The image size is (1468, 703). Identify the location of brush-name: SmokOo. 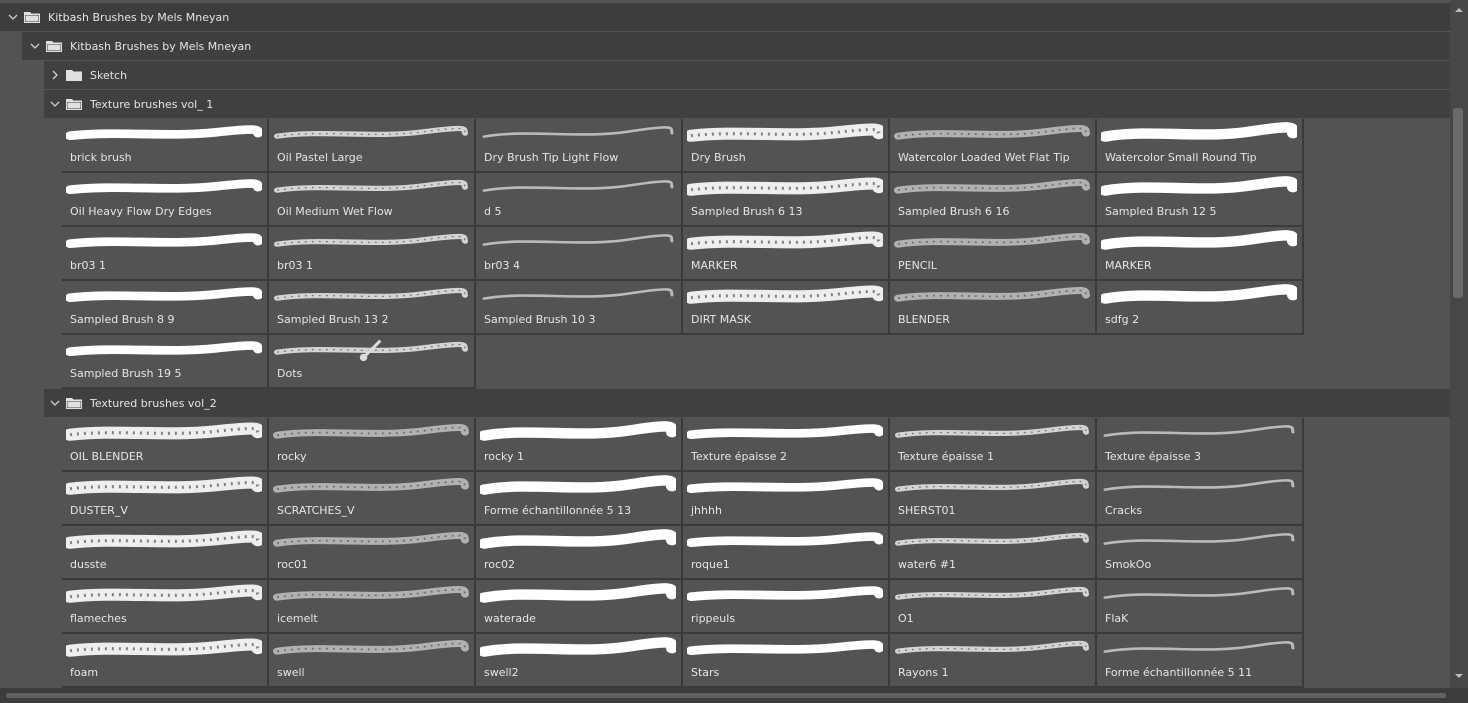
(1128, 564).